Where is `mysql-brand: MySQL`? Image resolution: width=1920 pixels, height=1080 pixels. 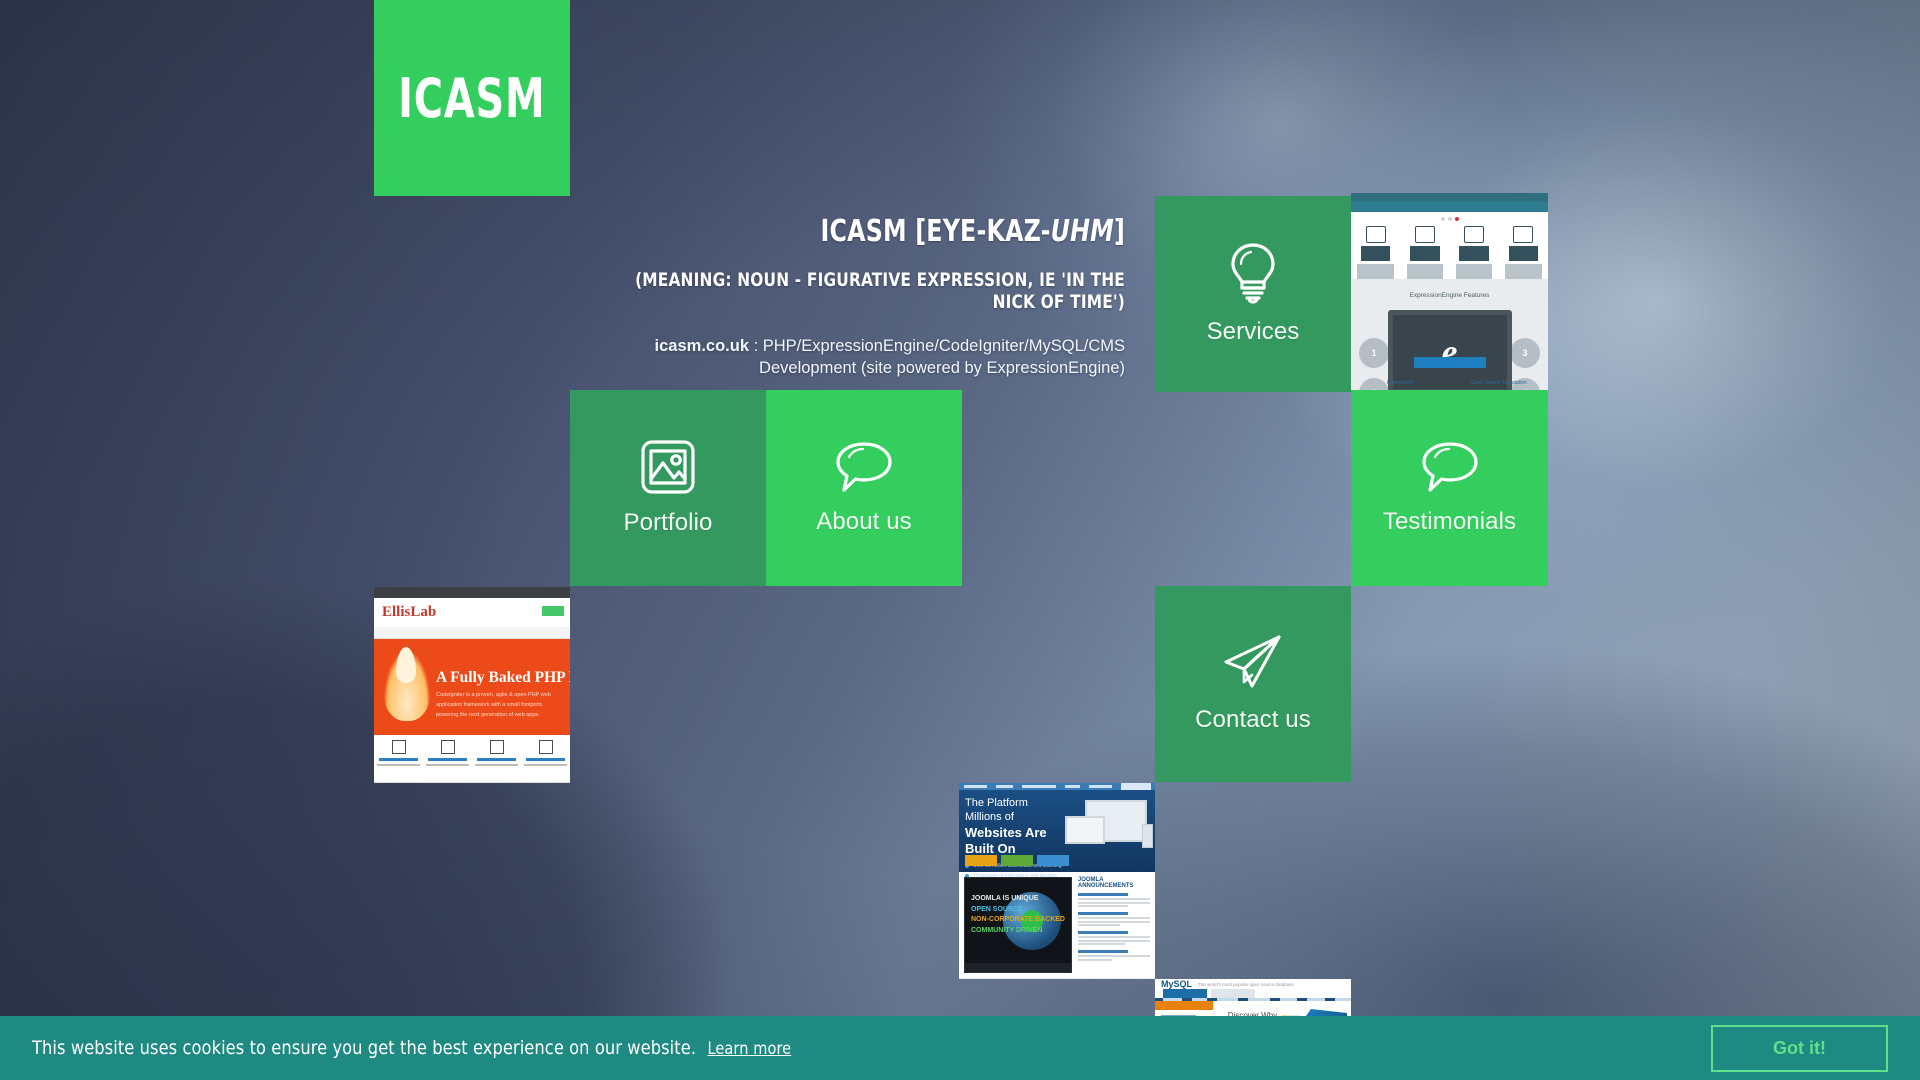
mysql-brand: MySQL is located at coordinates (1177, 984).